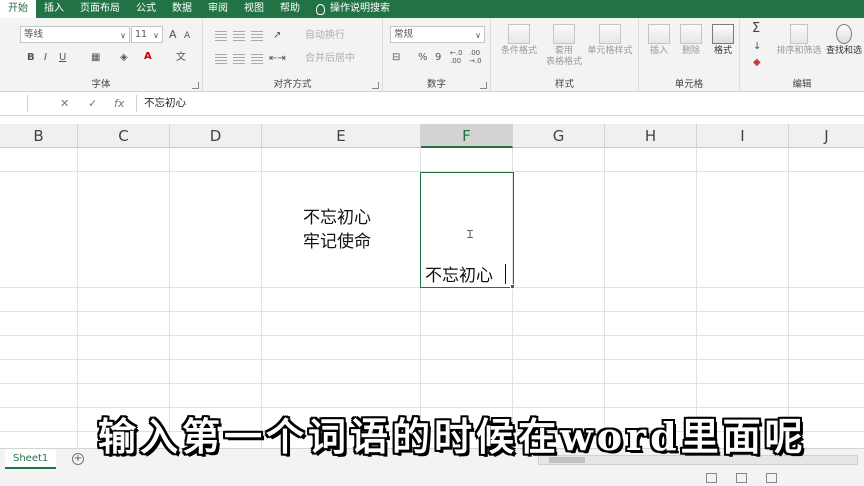  I want to click on styles-group: 条件格式 套用 表格格式 单元格样式 样式, so click(565, 55).